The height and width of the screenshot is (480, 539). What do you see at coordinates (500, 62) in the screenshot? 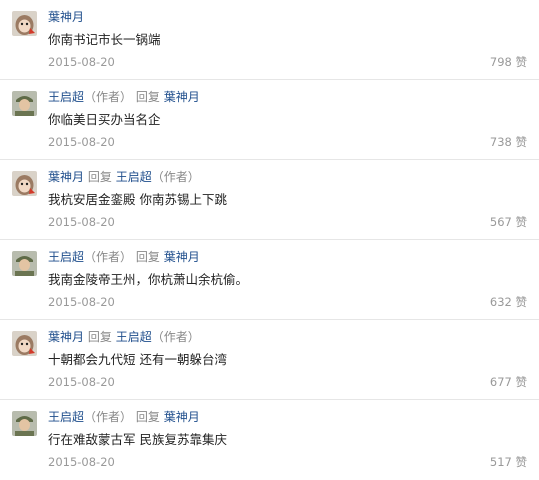
I see `like-count: 798` at bounding box center [500, 62].